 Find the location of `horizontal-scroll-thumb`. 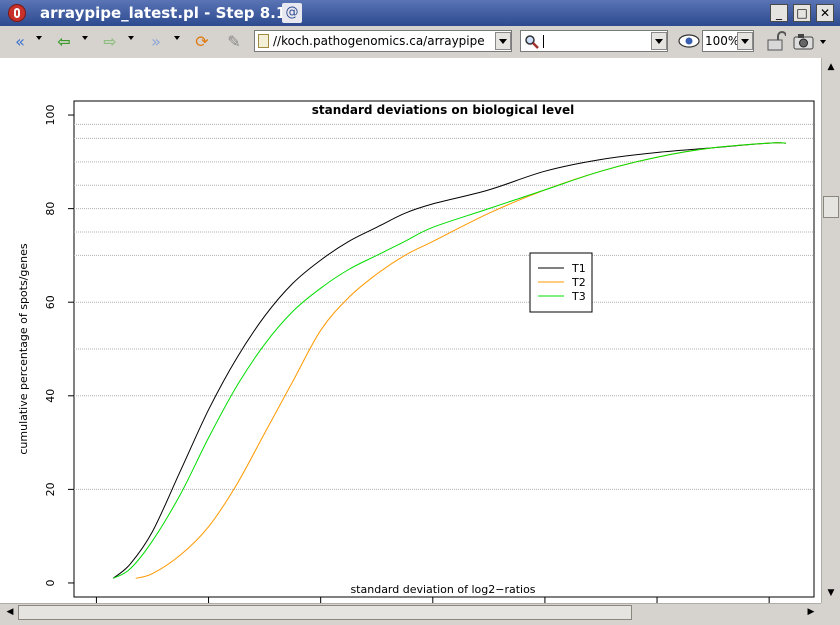

horizontal-scroll-thumb is located at coordinates (325, 612).